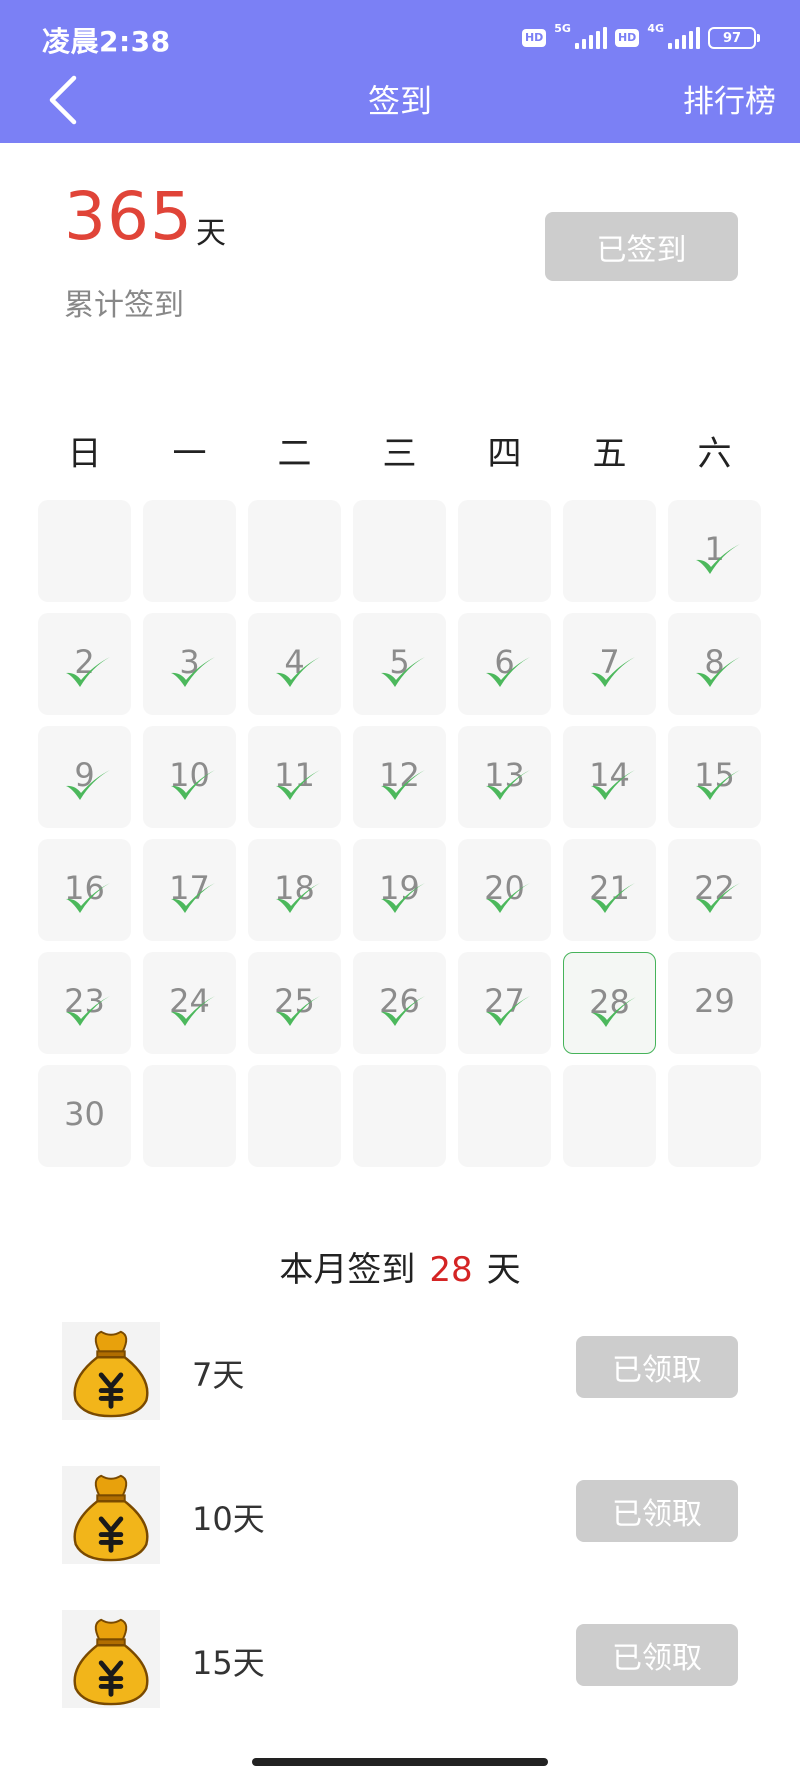 This screenshot has width=800, height=1778. What do you see at coordinates (655, 28) in the screenshot?
I see `network-4g-label: 4G` at bounding box center [655, 28].